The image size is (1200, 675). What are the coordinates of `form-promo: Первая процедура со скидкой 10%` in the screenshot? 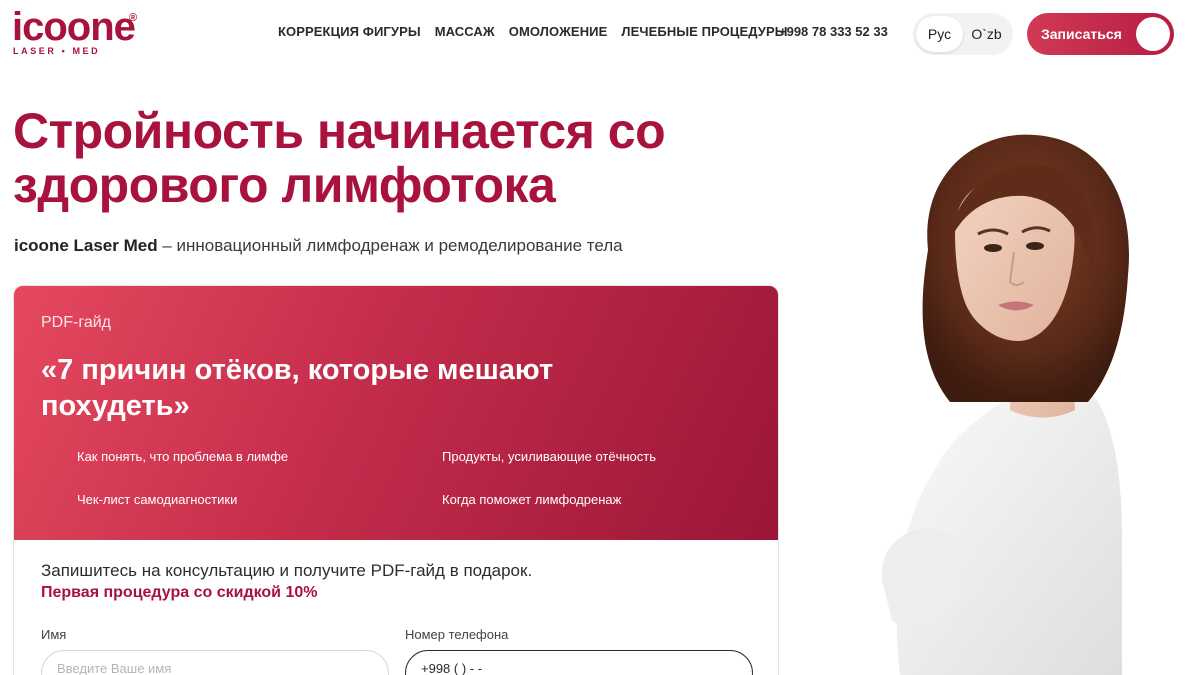 It's located at (179, 592).